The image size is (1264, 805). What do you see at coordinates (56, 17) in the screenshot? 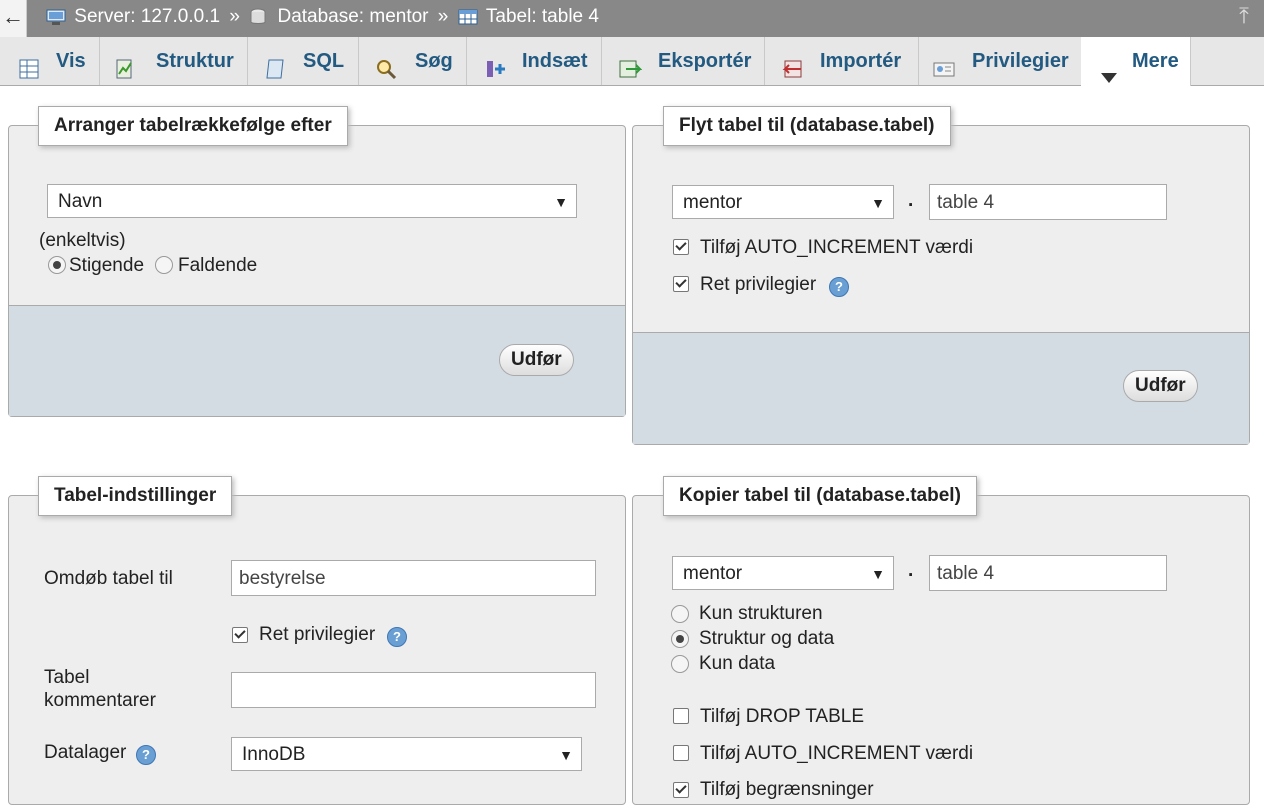
I see `server-icon` at bounding box center [56, 17].